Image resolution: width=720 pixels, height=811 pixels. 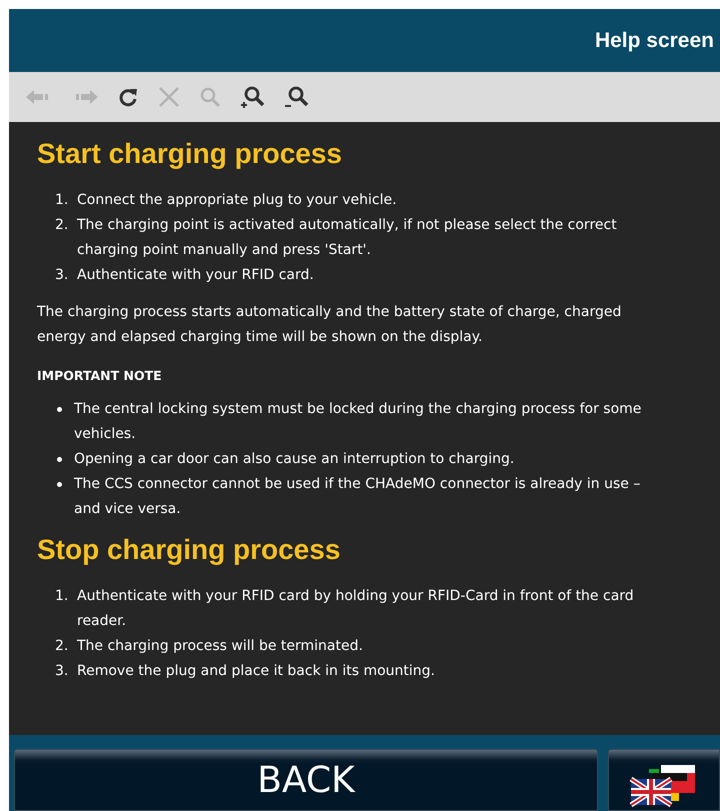 What do you see at coordinates (190, 154) in the screenshot?
I see `section-heading: Start charging process` at bounding box center [190, 154].